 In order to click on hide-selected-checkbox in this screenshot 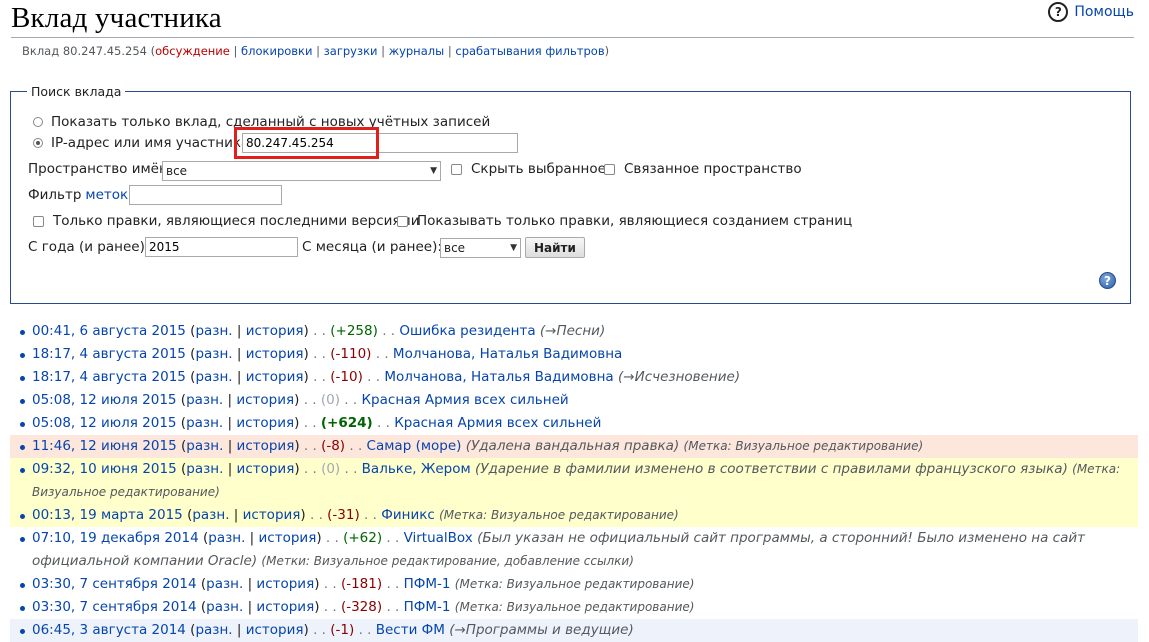, I will do `click(456, 169)`.